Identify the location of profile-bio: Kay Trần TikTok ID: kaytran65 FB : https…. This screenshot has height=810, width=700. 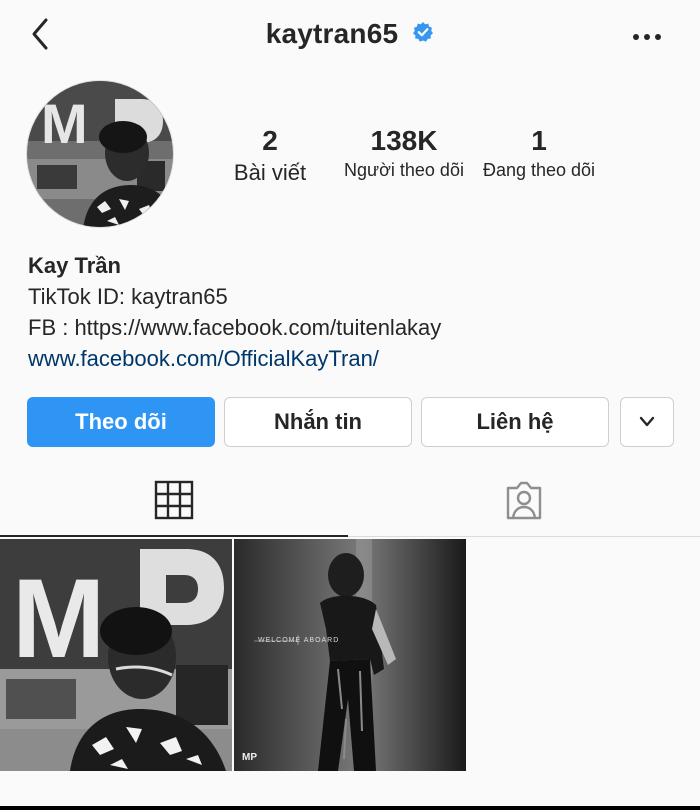
(353, 312).